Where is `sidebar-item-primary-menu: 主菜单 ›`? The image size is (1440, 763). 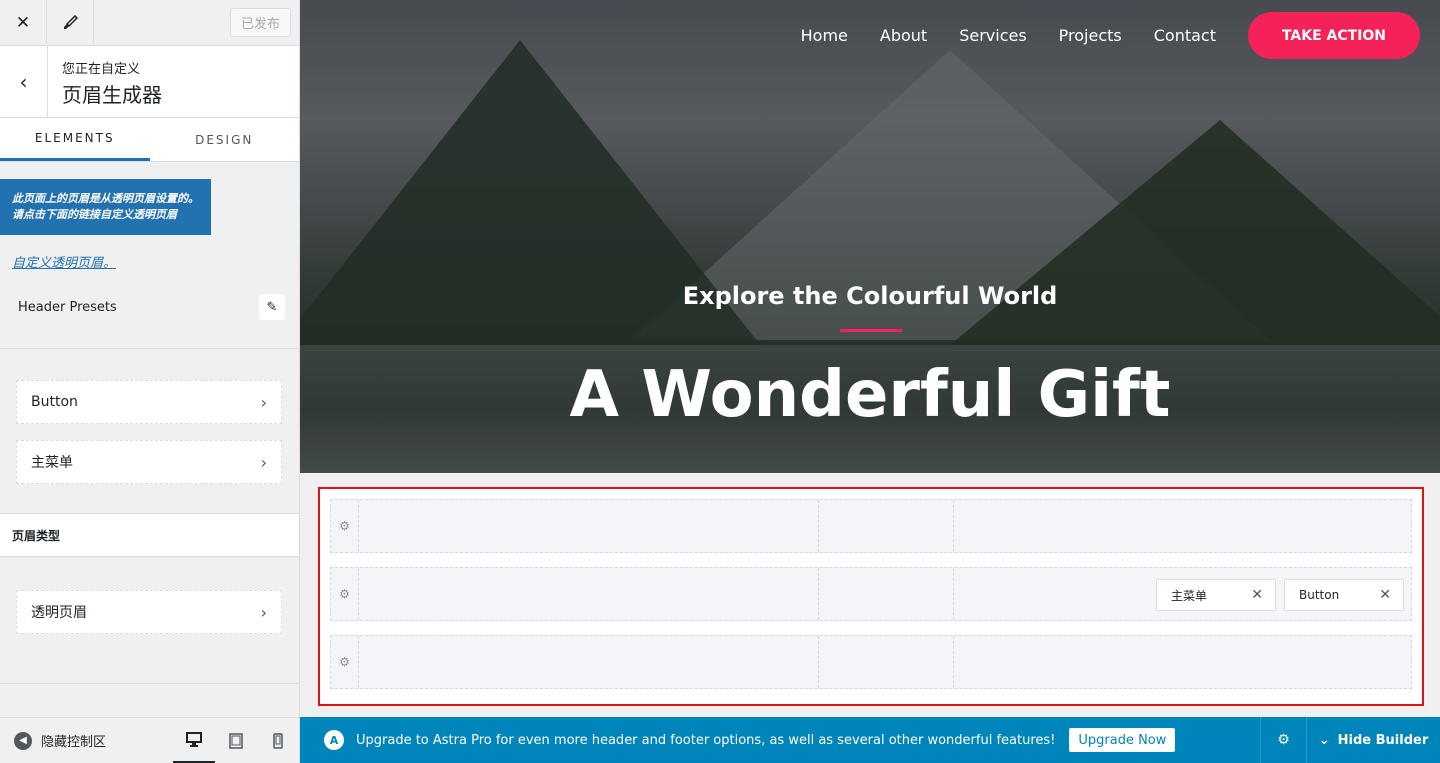
sidebar-item-primary-menu: 主菜单 › is located at coordinates (149, 462).